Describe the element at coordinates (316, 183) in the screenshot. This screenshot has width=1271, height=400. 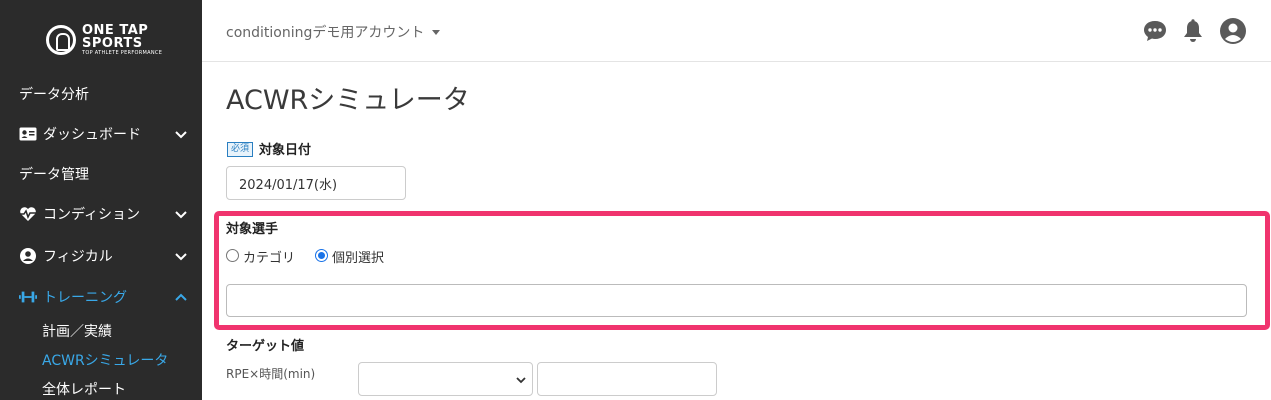
I see `target-date-input` at that location.